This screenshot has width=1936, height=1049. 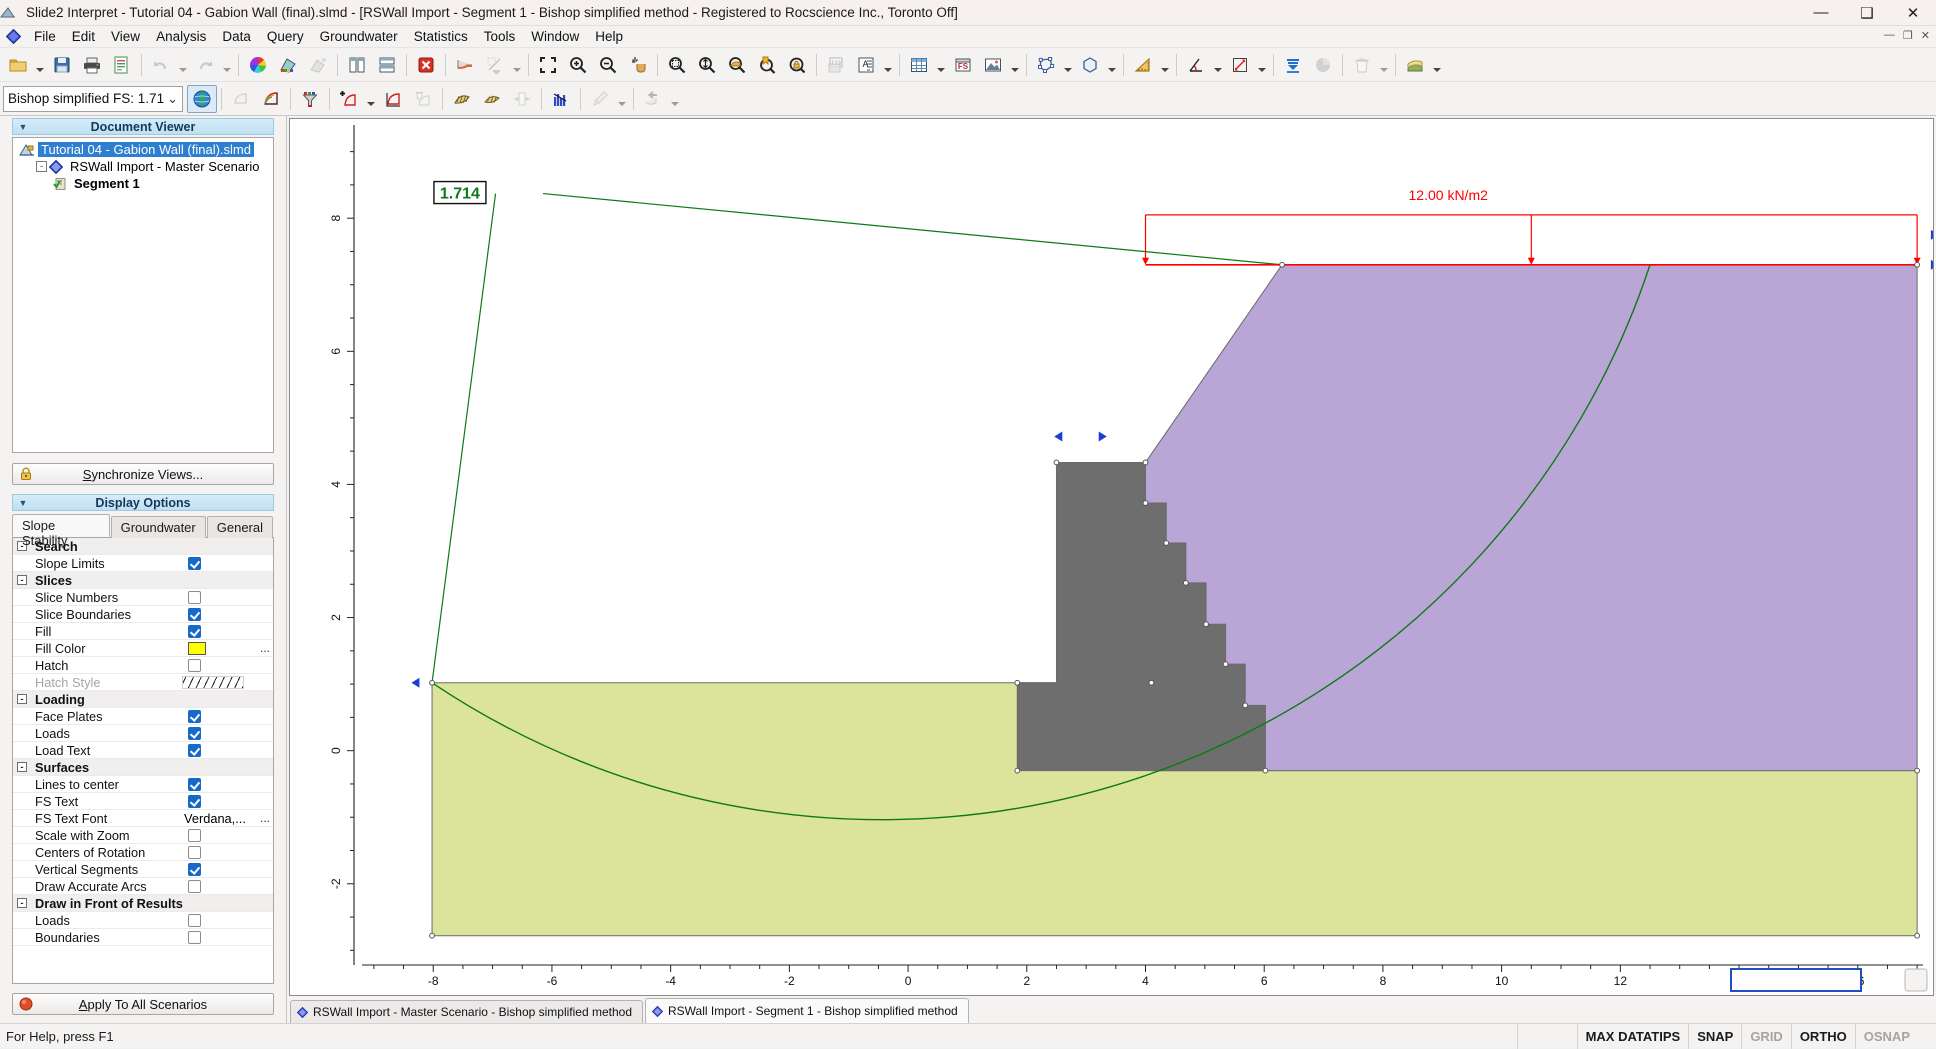 I want to click on query-point-dropdown-arrow-icon, so click(x=622, y=99).